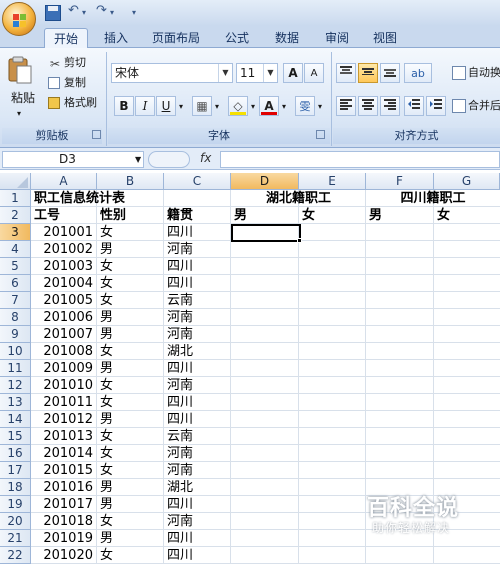 The image size is (500, 564). What do you see at coordinates (390, 73) in the screenshot?
I see `align-bottom-icon` at bounding box center [390, 73].